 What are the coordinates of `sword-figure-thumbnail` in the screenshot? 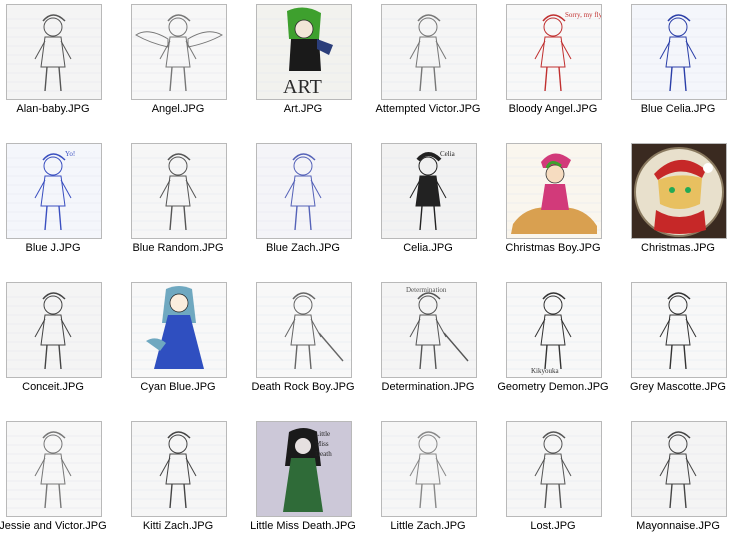 It's located at (304, 330).